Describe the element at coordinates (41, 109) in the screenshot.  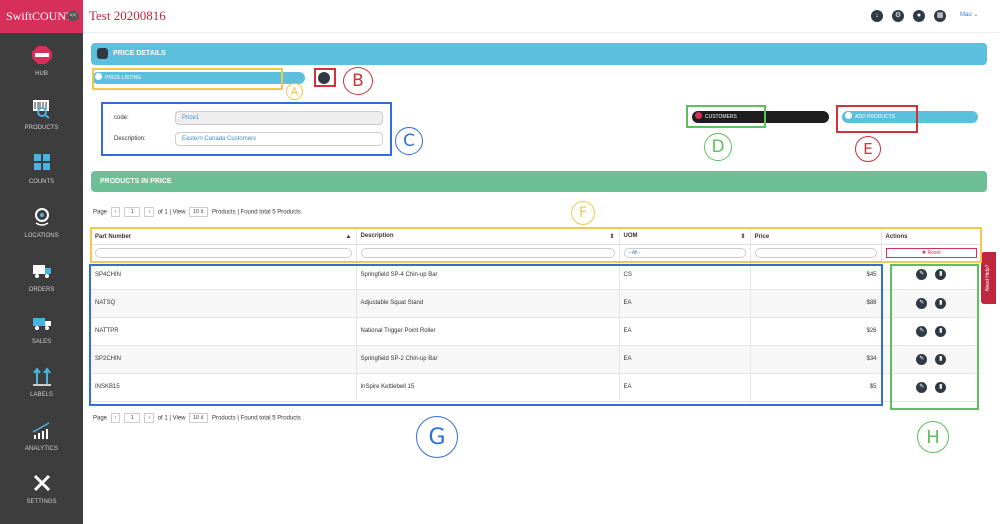
I see `barcode-icon` at that location.